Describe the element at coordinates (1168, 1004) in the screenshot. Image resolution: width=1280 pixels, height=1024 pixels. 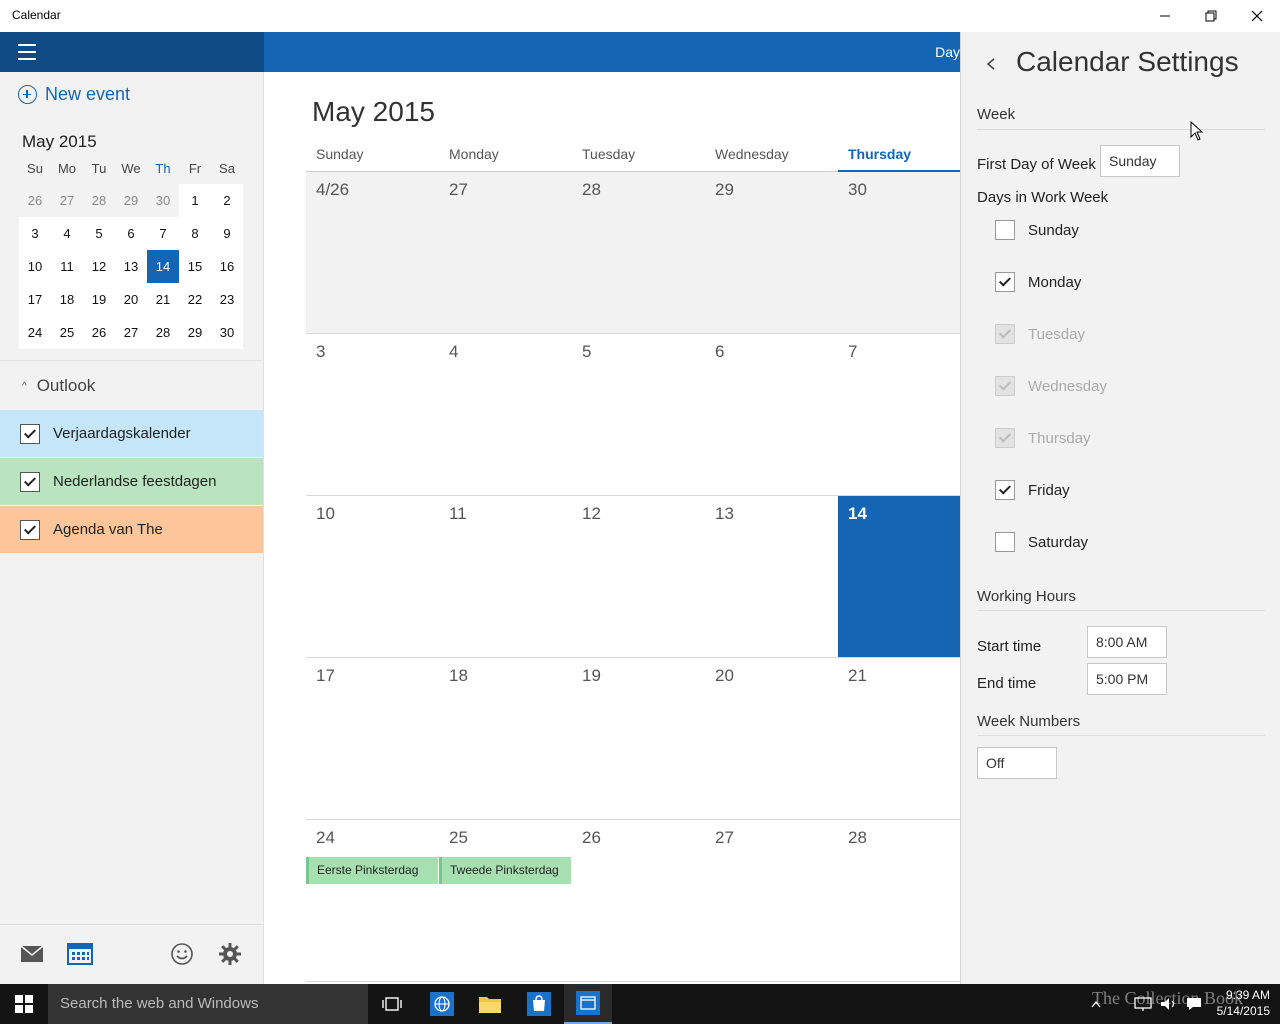
I see `volume-icon` at that location.